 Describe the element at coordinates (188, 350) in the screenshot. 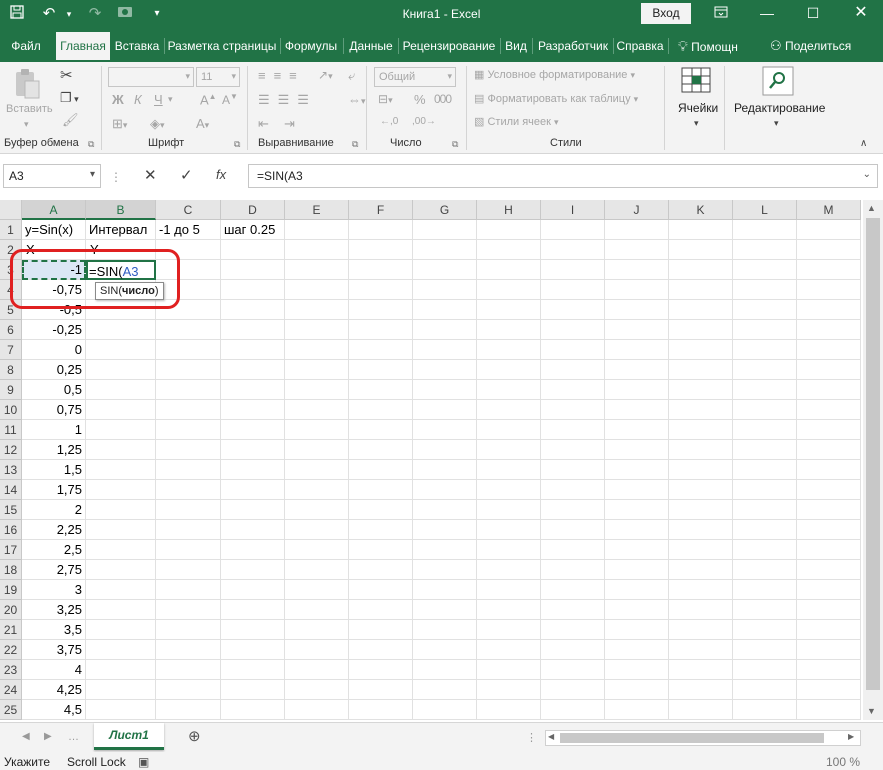

I see `cell-c7` at that location.